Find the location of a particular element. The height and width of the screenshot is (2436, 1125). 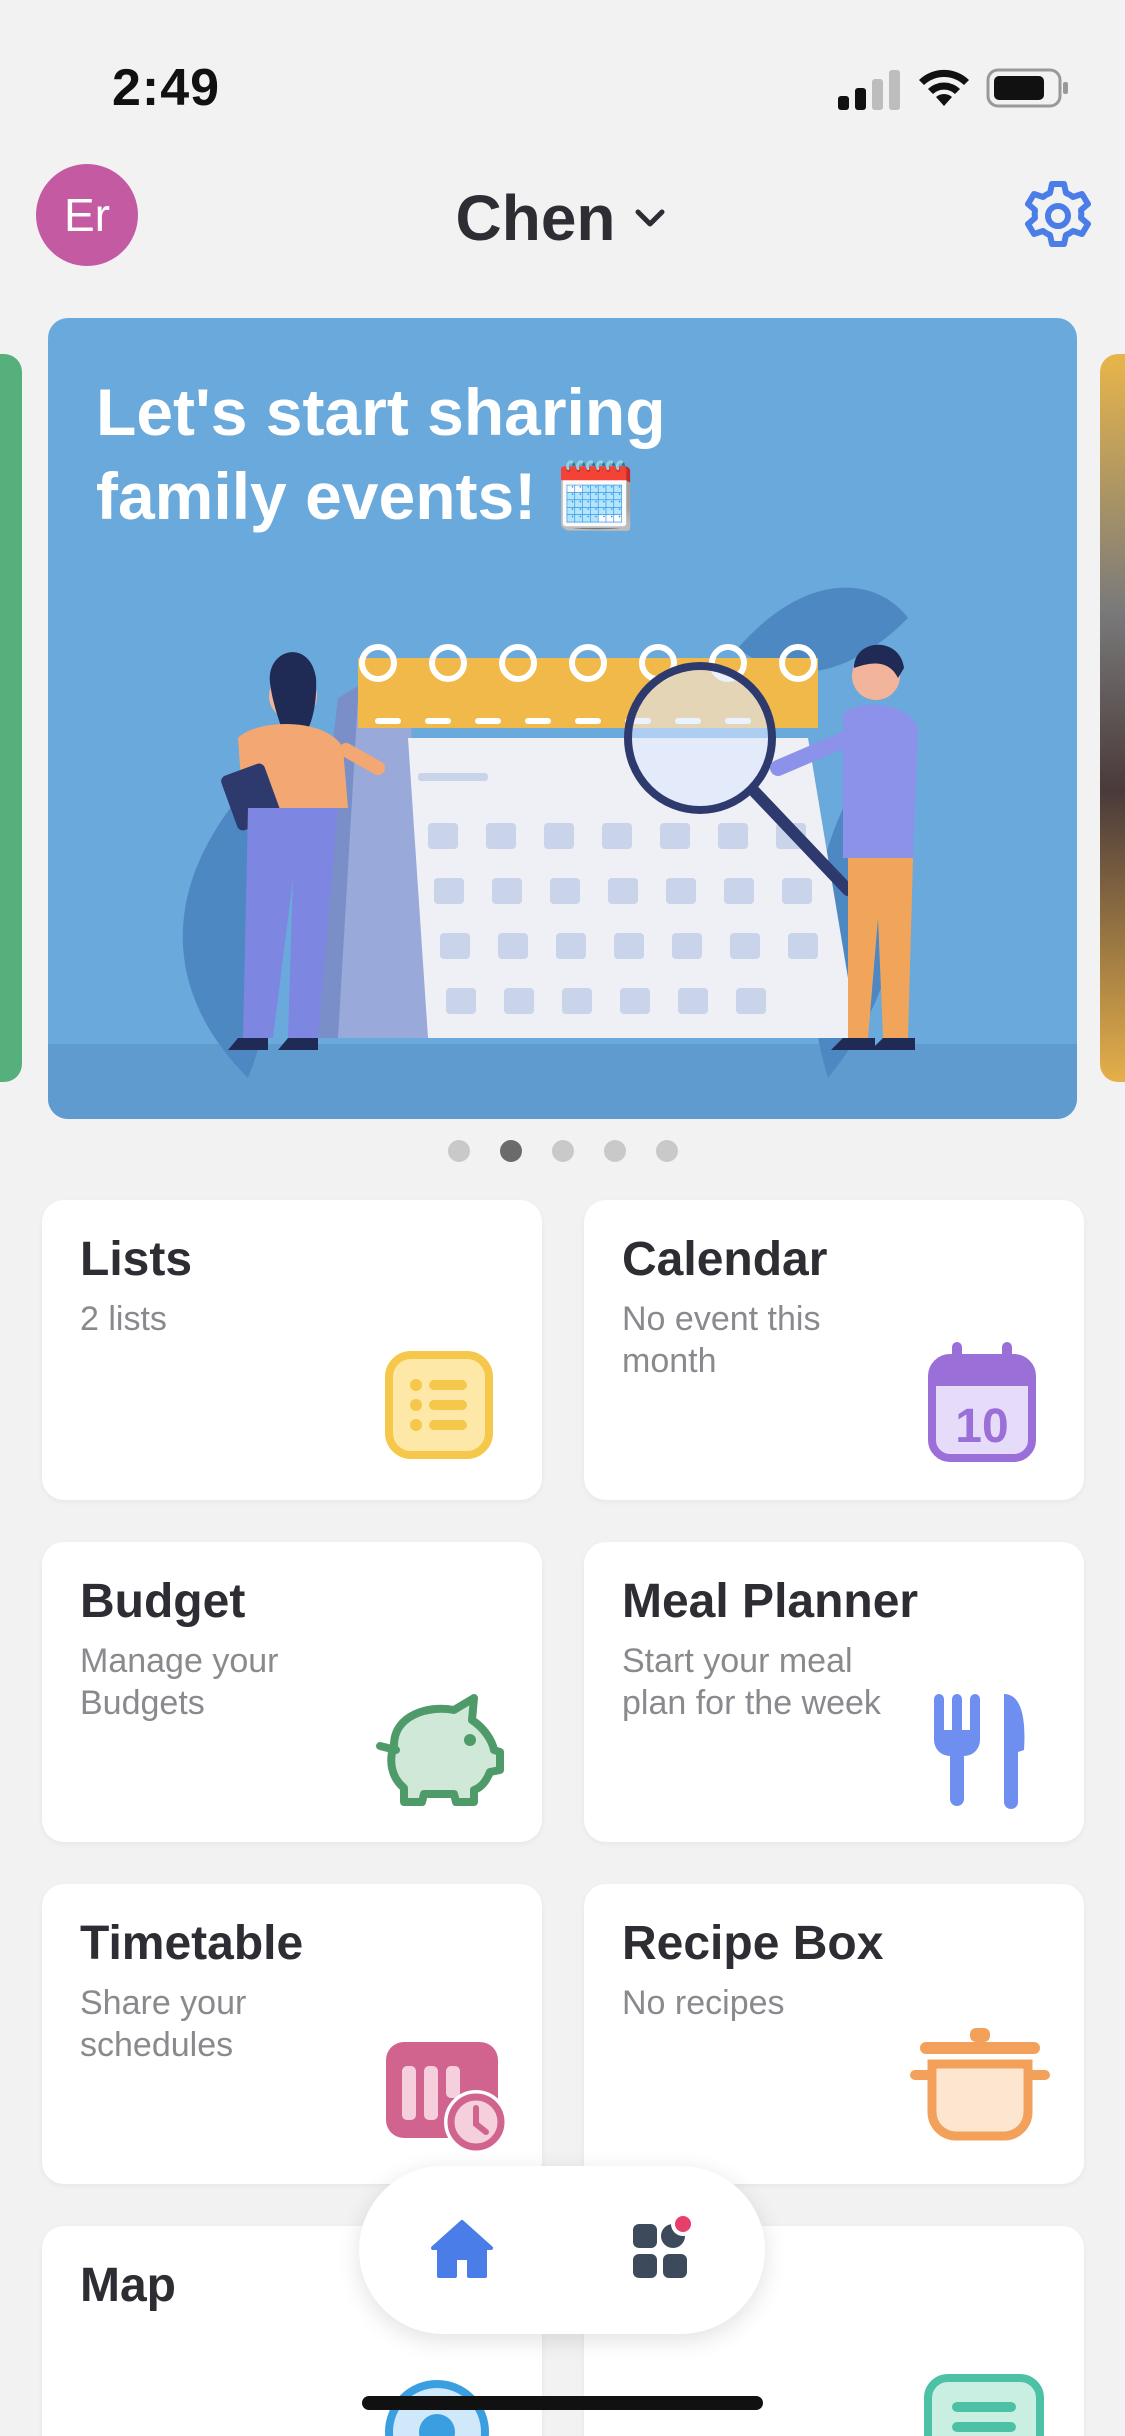

card-title: Meal Planner is located at coordinates (770, 1601).